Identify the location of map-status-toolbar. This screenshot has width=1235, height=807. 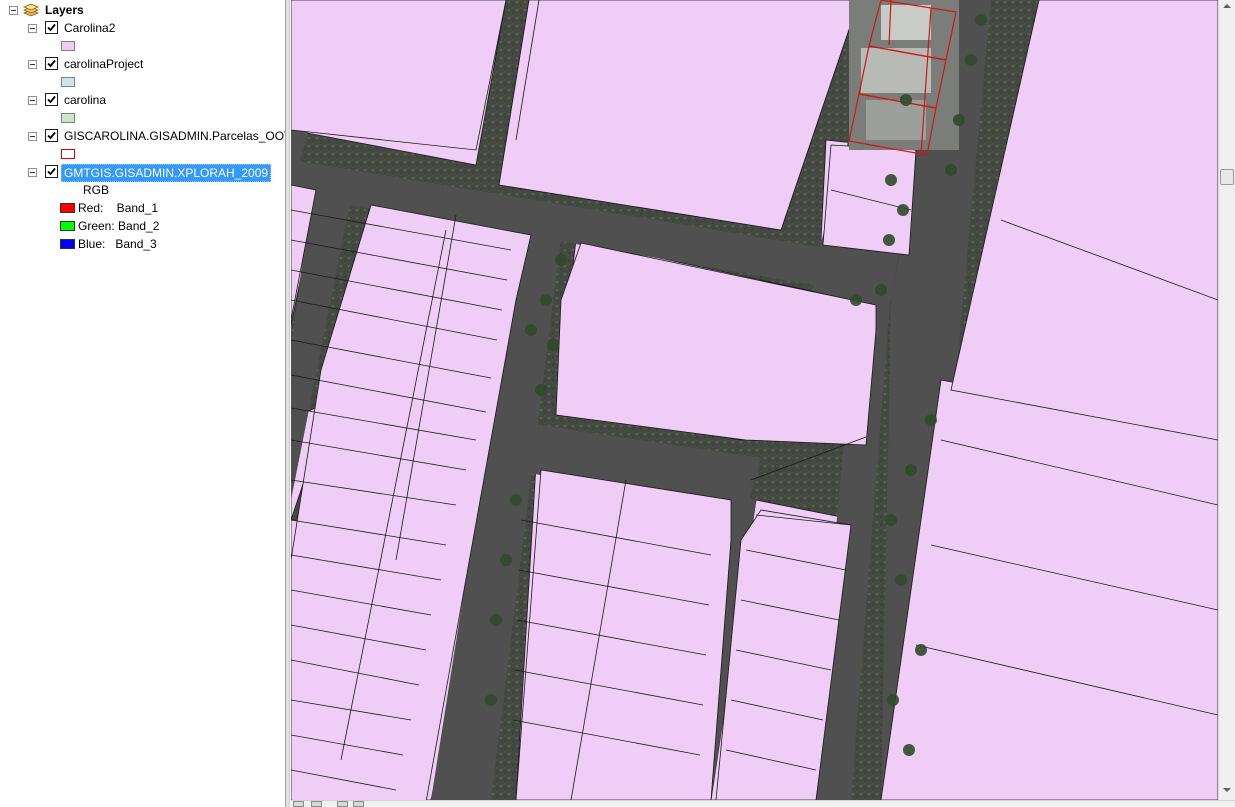
(763, 803).